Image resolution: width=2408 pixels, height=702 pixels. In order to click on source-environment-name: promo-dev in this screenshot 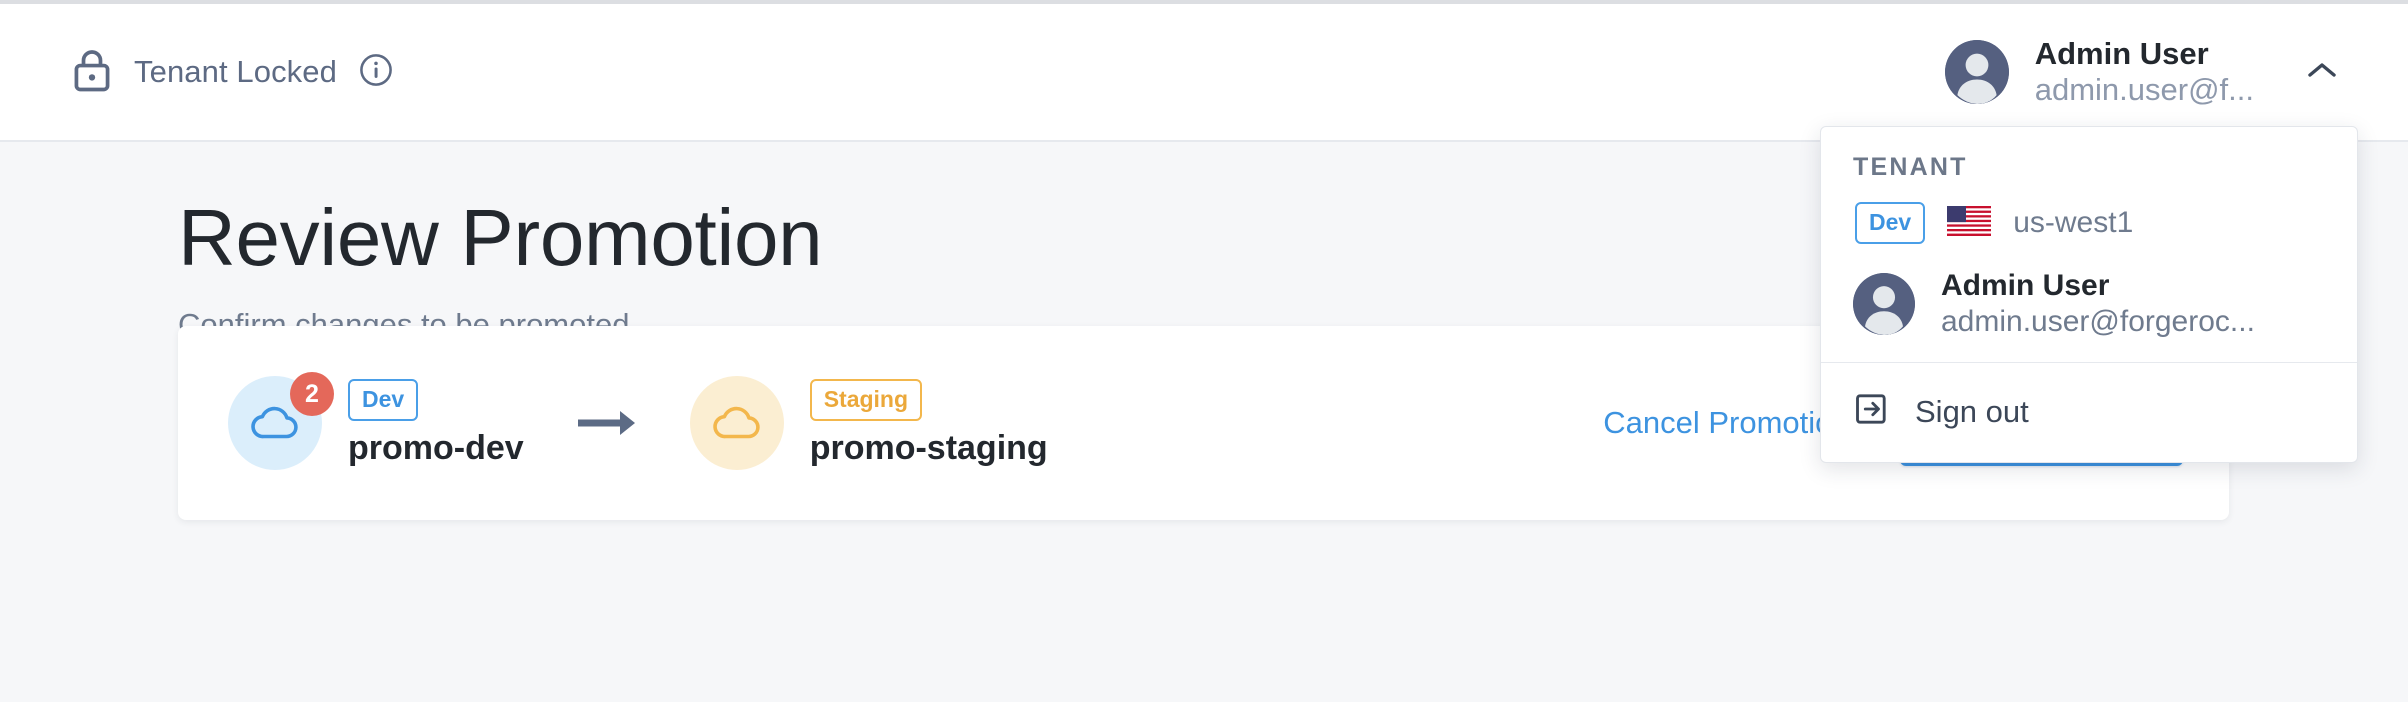, I will do `click(436, 447)`.